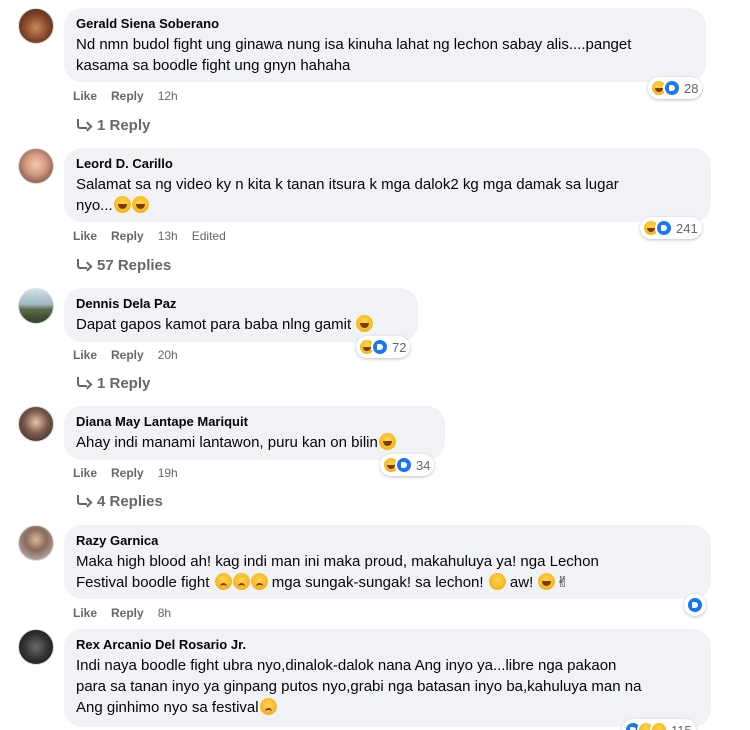 Image resolution: width=750 pixels, height=730 pixels. What do you see at coordinates (681, 726) in the screenshot?
I see `reaction-count: 115` at bounding box center [681, 726].